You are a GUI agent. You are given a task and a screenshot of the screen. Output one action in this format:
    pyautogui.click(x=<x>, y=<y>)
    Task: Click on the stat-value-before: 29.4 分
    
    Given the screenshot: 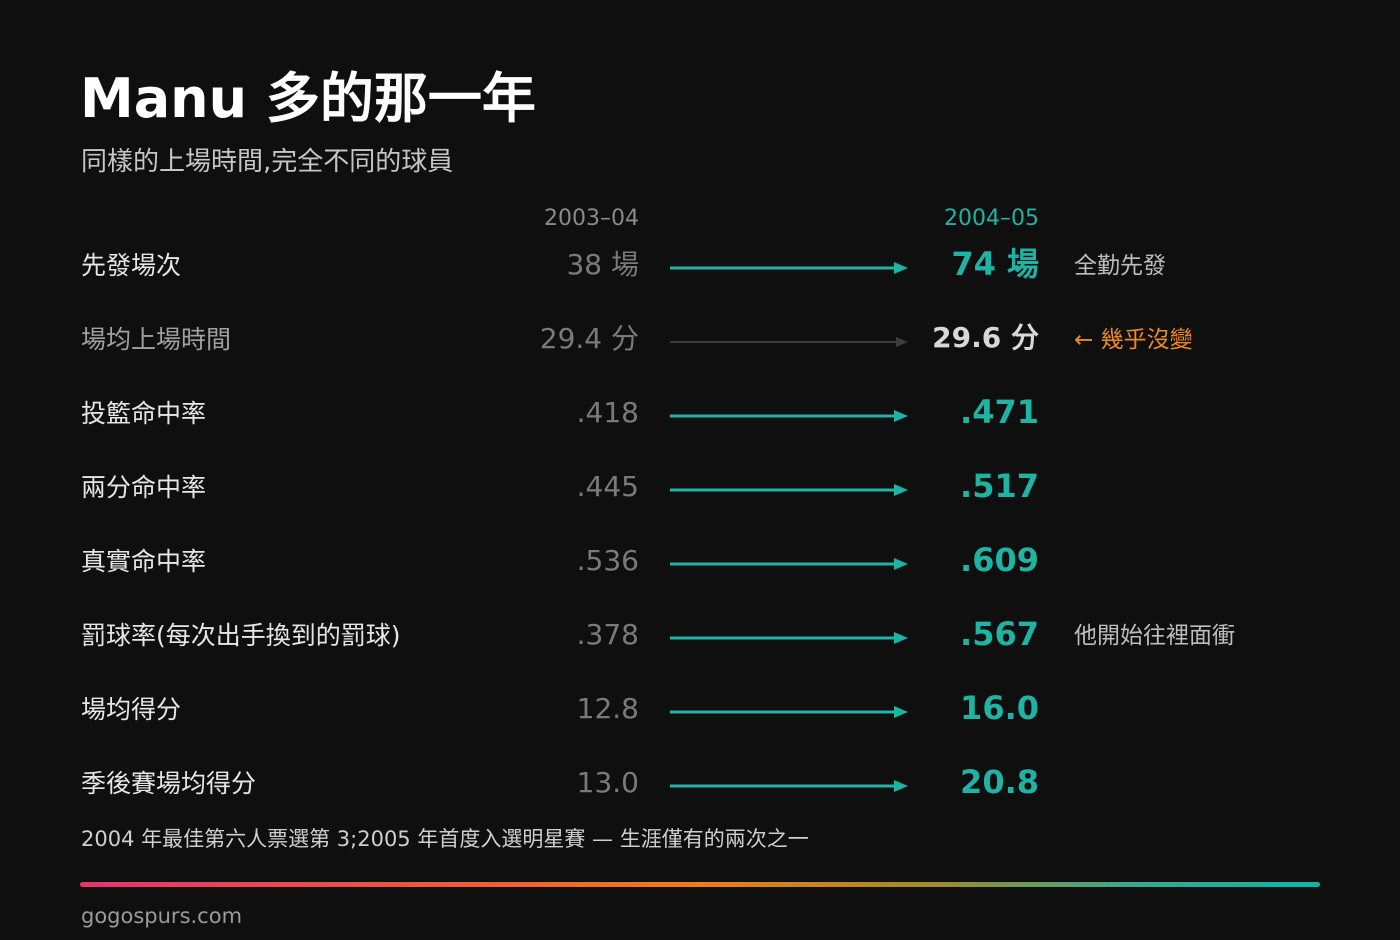 What is the action you would take?
    pyautogui.click(x=589, y=338)
    